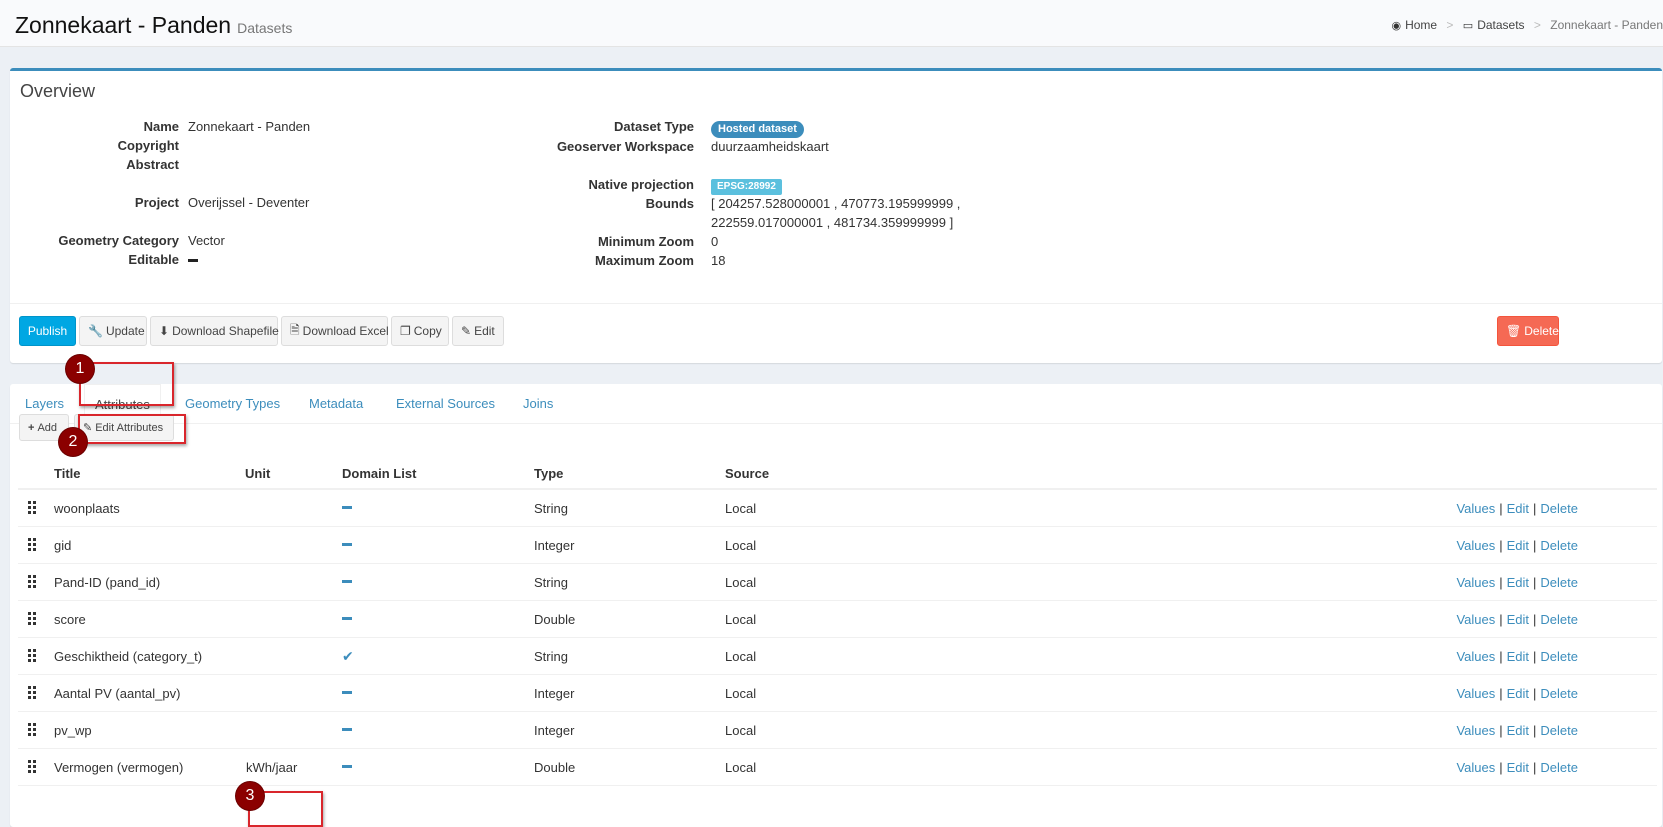  I want to click on copy-button: ❐ Copy, so click(420, 331).